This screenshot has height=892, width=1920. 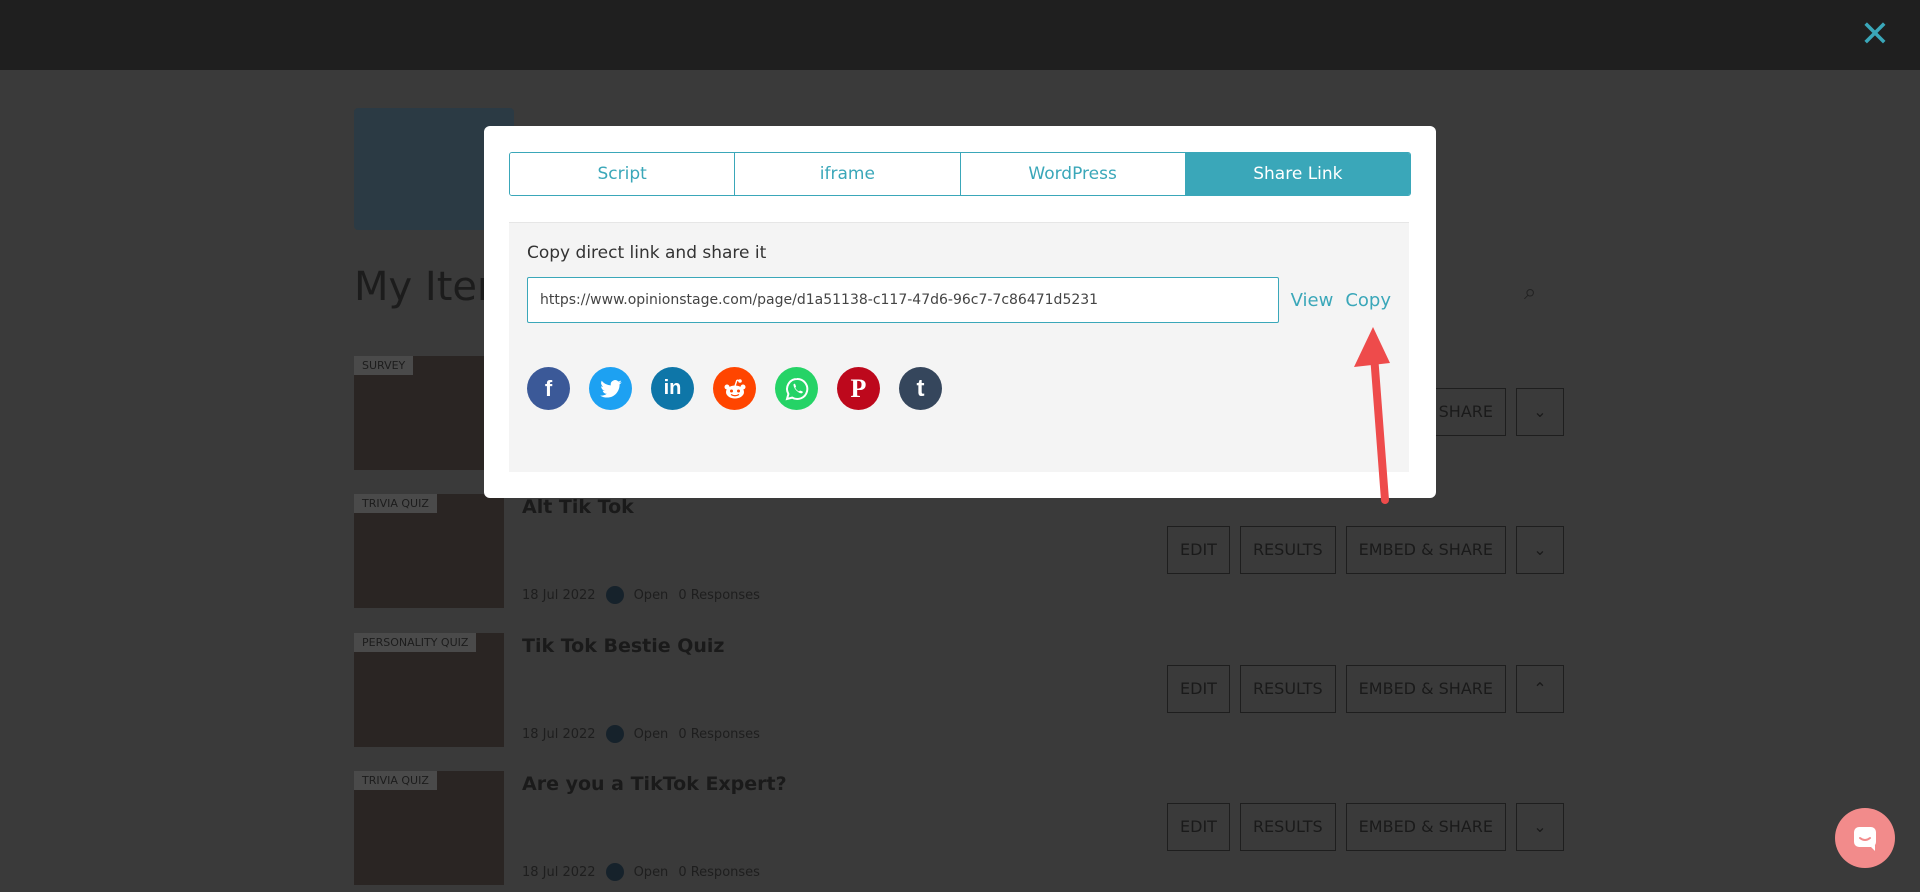 What do you see at coordinates (959, 388) in the screenshot?
I see `social-share-buttons: f in P t` at bounding box center [959, 388].